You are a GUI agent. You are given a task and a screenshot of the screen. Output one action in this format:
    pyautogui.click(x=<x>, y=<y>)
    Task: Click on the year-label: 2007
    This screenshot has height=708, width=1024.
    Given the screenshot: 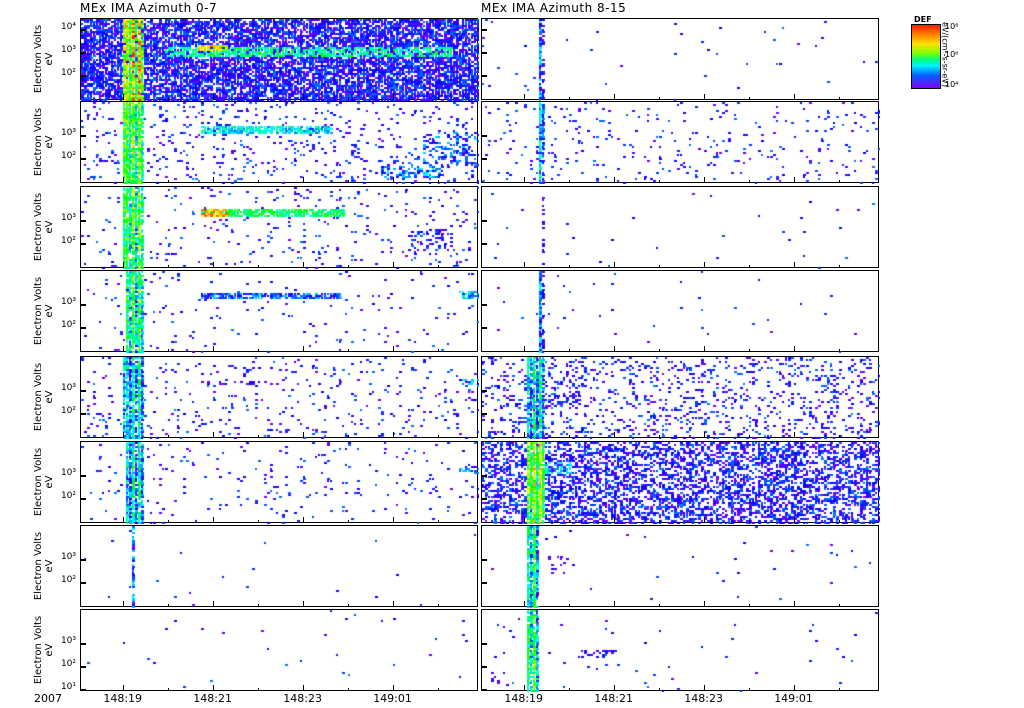 What is the action you would take?
    pyautogui.click(x=48, y=698)
    